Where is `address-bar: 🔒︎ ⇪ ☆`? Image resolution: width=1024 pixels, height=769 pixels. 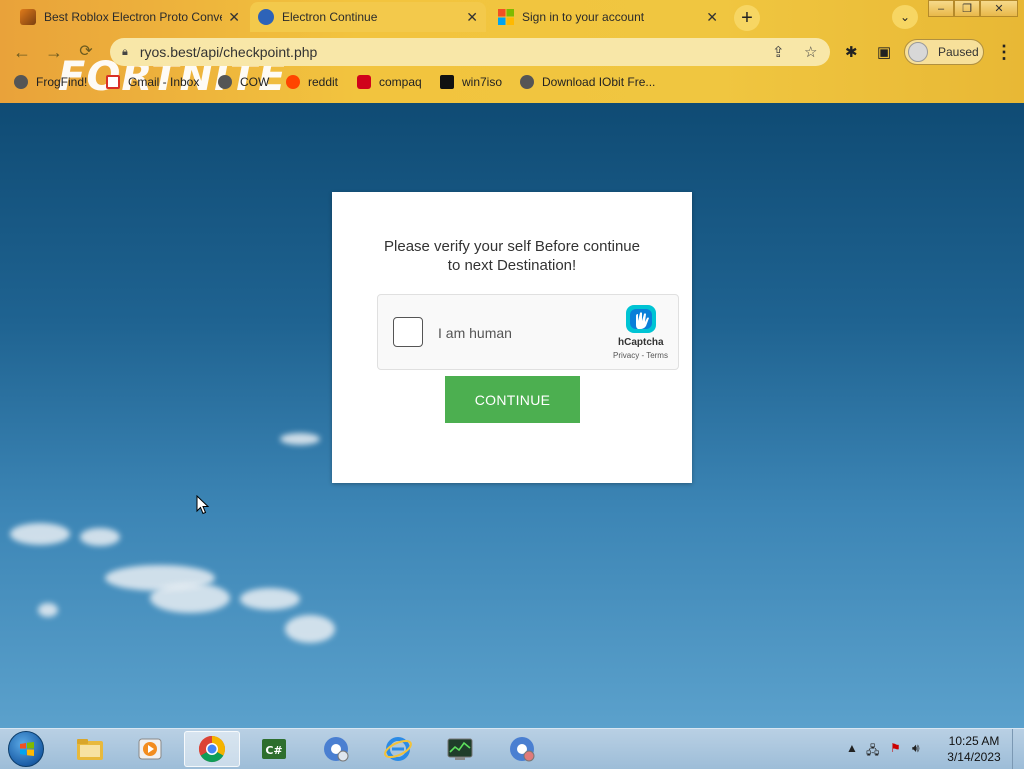
address-bar: 🔒︎ ⇪ ☆ is located at coordinates (470, 52).